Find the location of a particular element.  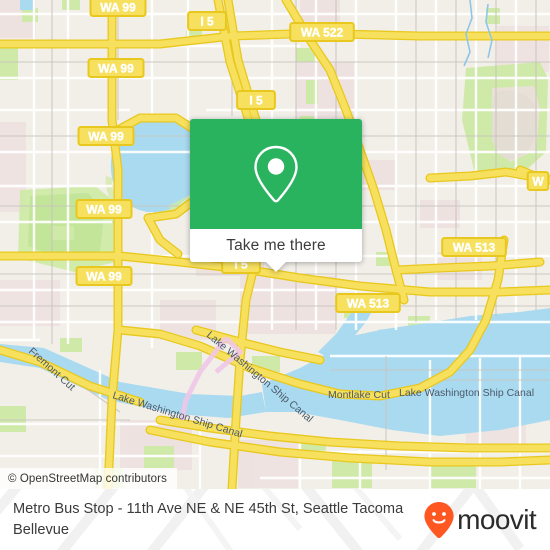

location-popup-card: Take me there is located at coordinates (276, 195).